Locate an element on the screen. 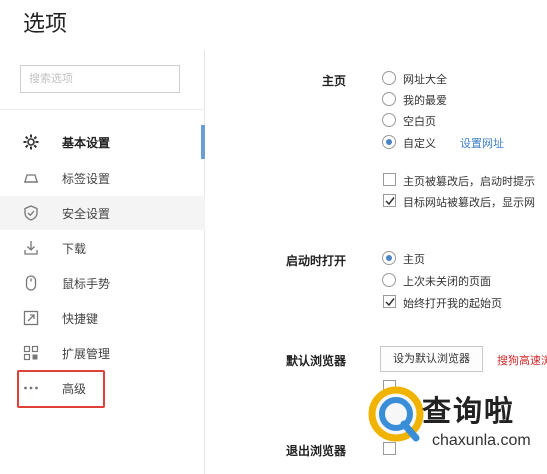 This screenshot has width=547, height=474. sidebar-item-label: 基本设置 is located at coordinates (86, 143).